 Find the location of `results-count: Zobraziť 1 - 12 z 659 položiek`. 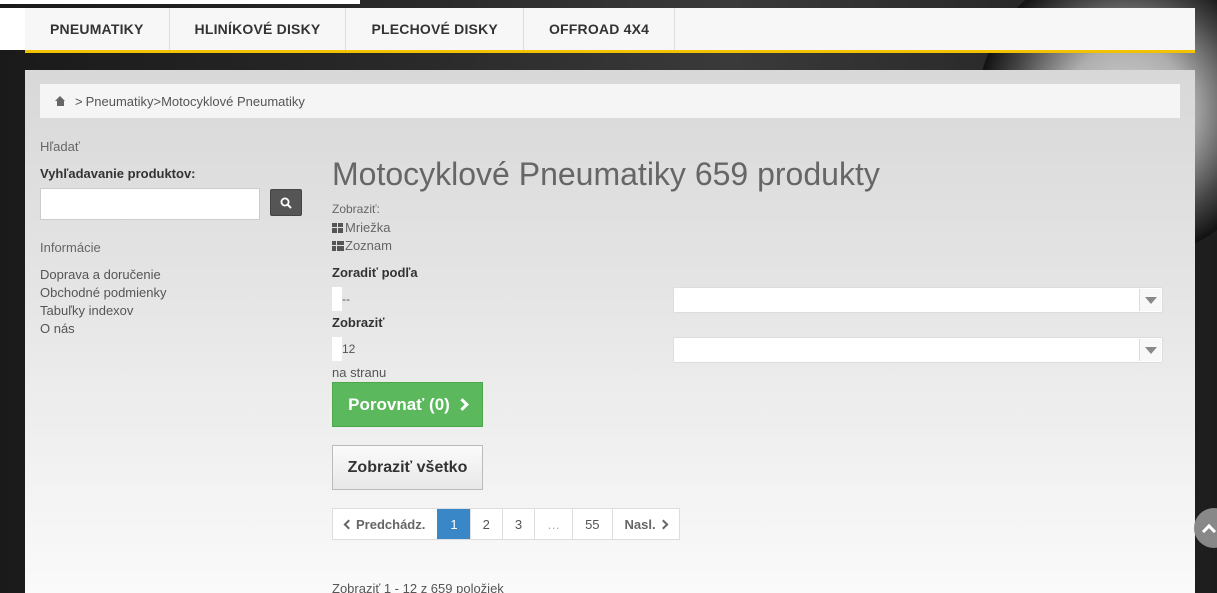

results-count: Zobraziť 1 - 12 z 659 položiek is located at coordinates (418, 587).